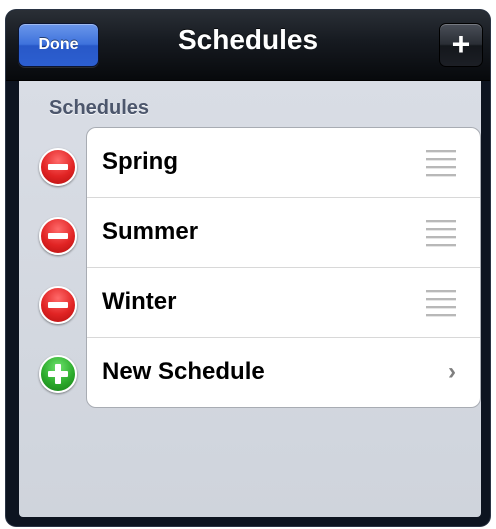 Image resolution: width=496 pixels, height=529 pixels. What do you see at coordinates (452, 371) in the screenshot?
I see `chevron-right-icon: ›` at bounding box center [452, 371].